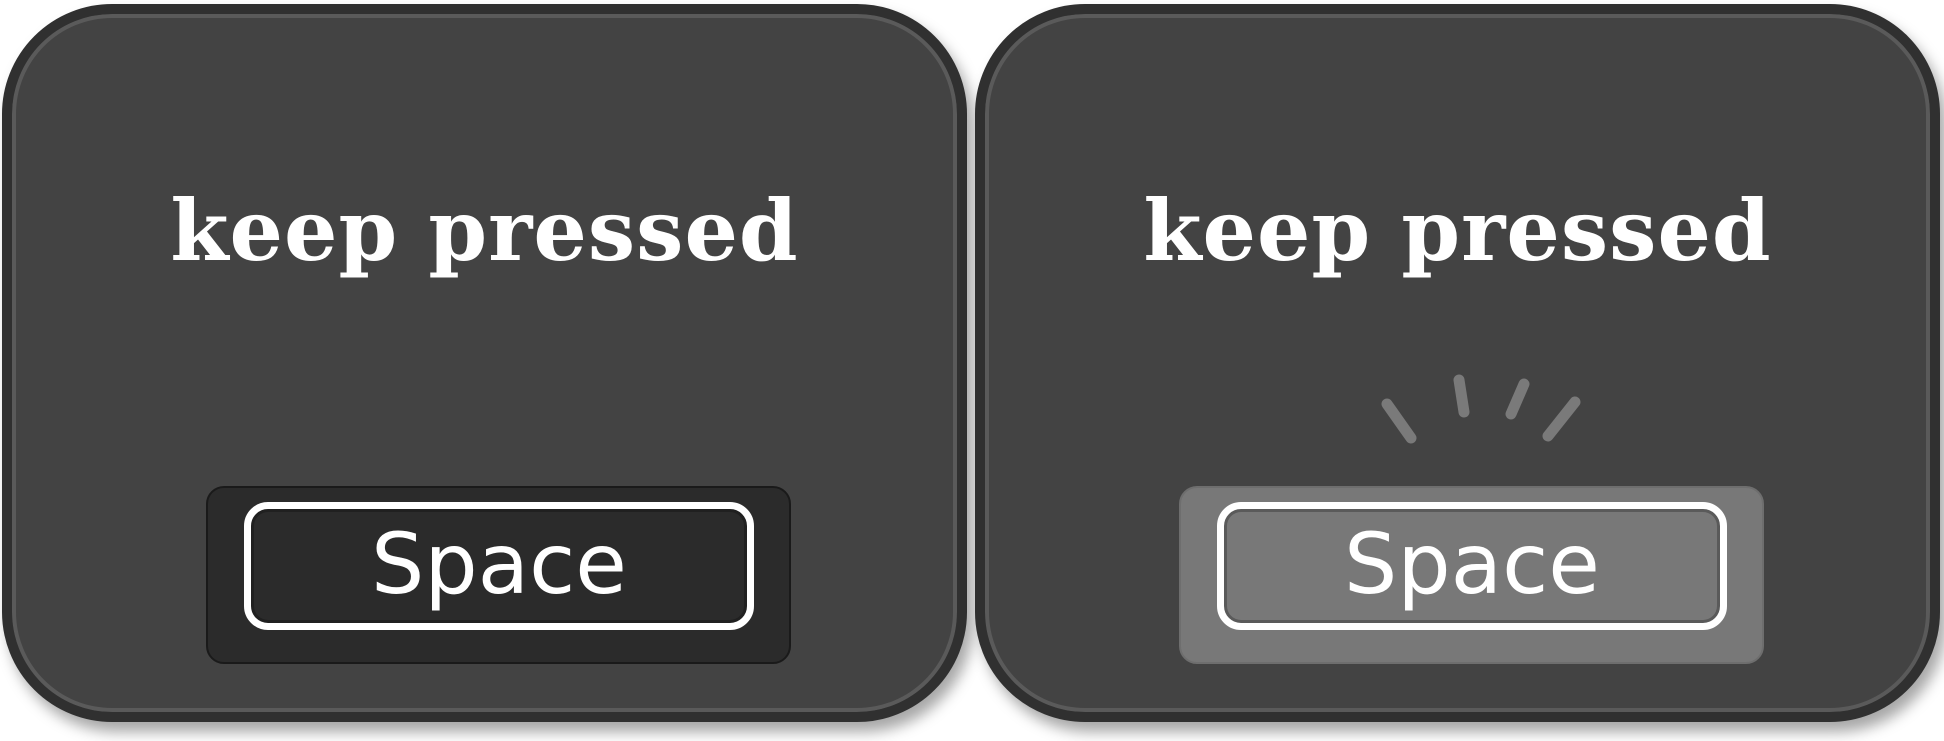 The height and width of the screenshot is (741, 1944). I want to click on space-key-pressed: Space, so click(1471, 575).